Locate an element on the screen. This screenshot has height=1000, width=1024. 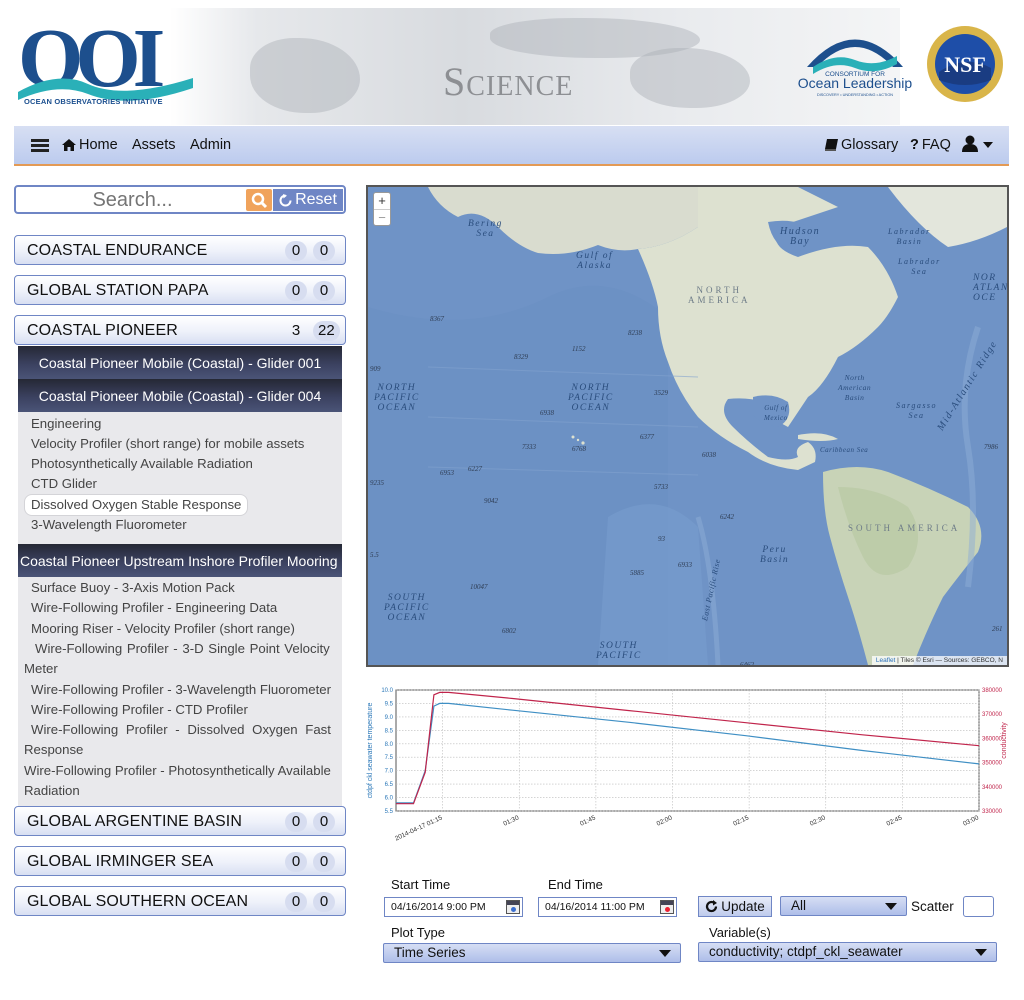
leaflet-link: Leaflet is located at coordinates (886, 660).